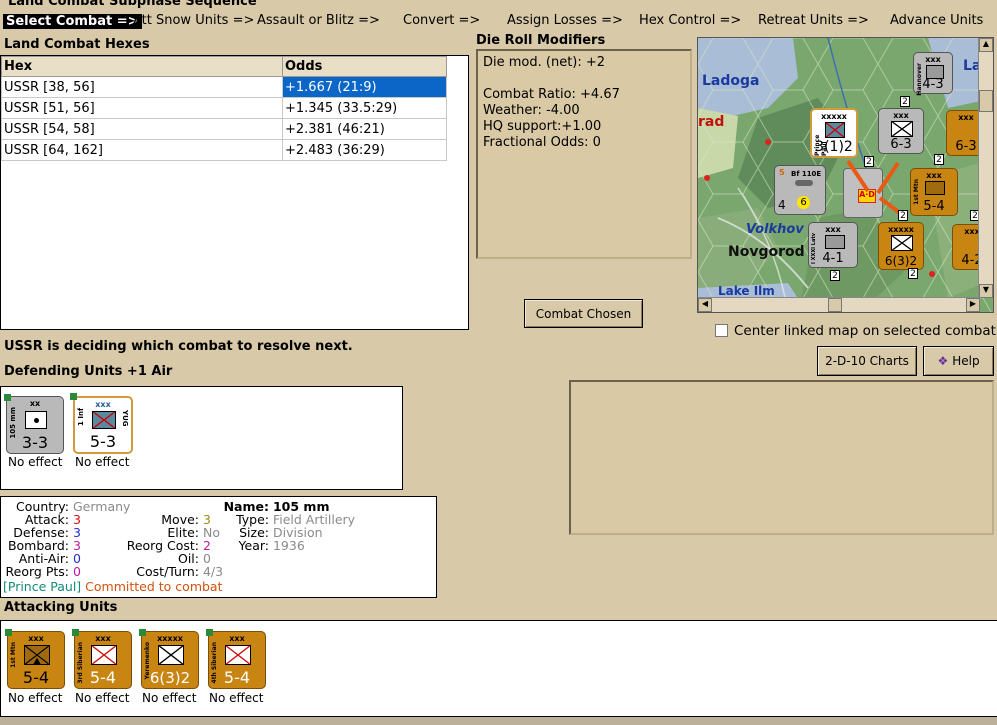 The width and height of the screenshot is (997, 725). I want to click on map-counter-6-3-2: xxxxx 6(3)2, so click(901, 246).